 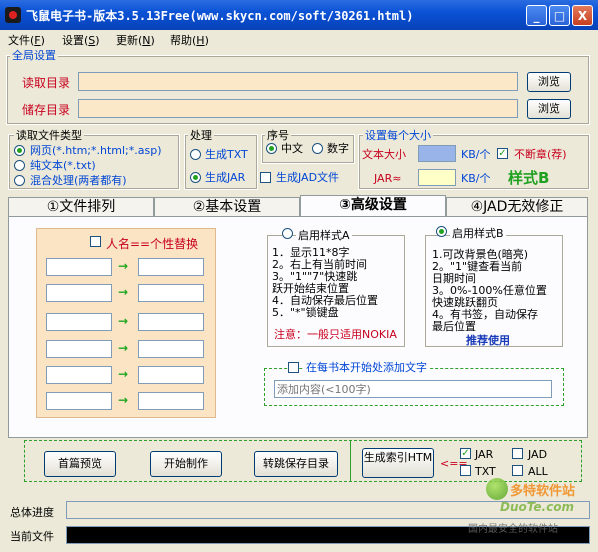 I want to click on current-file-label: 当前文件, so click(x=32, y=536).